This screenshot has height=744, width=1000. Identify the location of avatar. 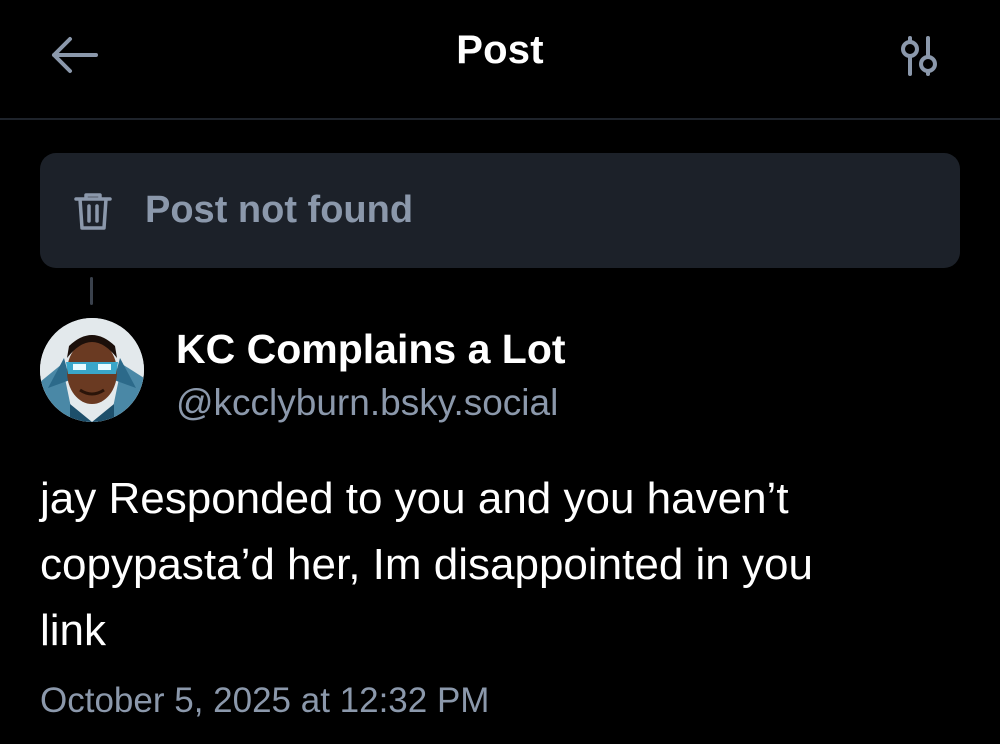
(92, 370).